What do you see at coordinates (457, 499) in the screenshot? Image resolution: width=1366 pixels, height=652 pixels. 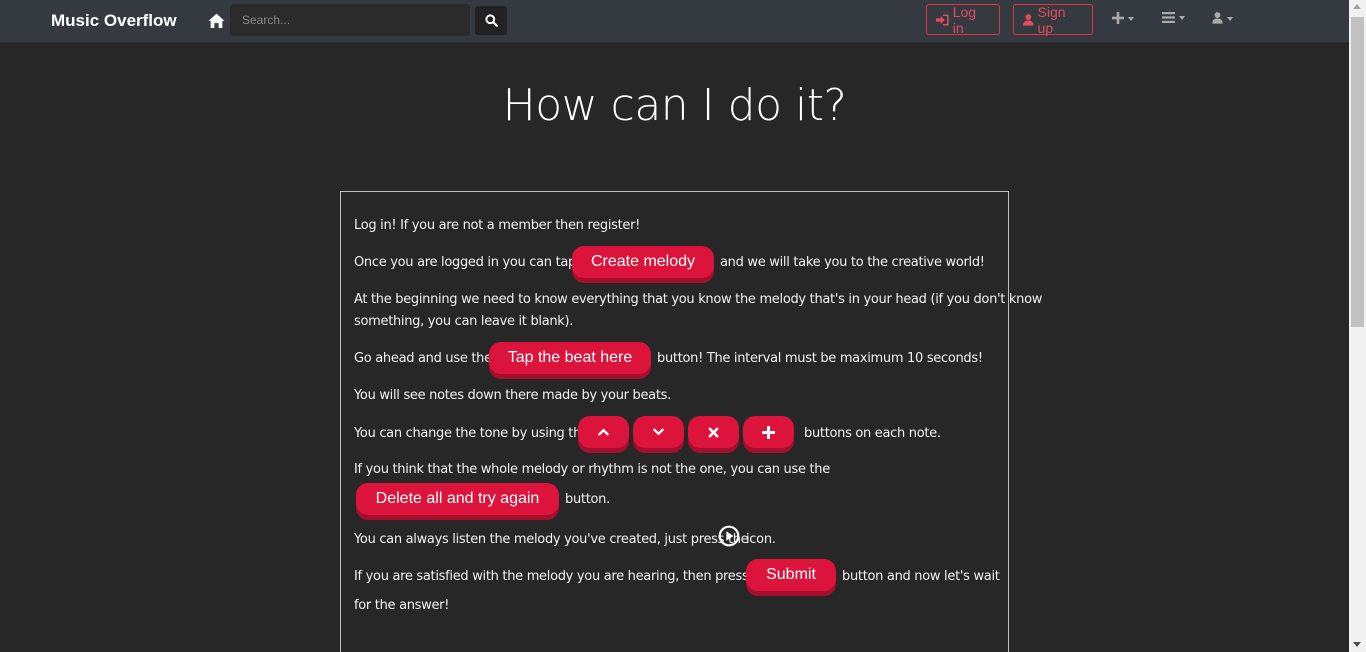 I see `delete-all-button: Delete all and try again` at bounding box center [457, 499].